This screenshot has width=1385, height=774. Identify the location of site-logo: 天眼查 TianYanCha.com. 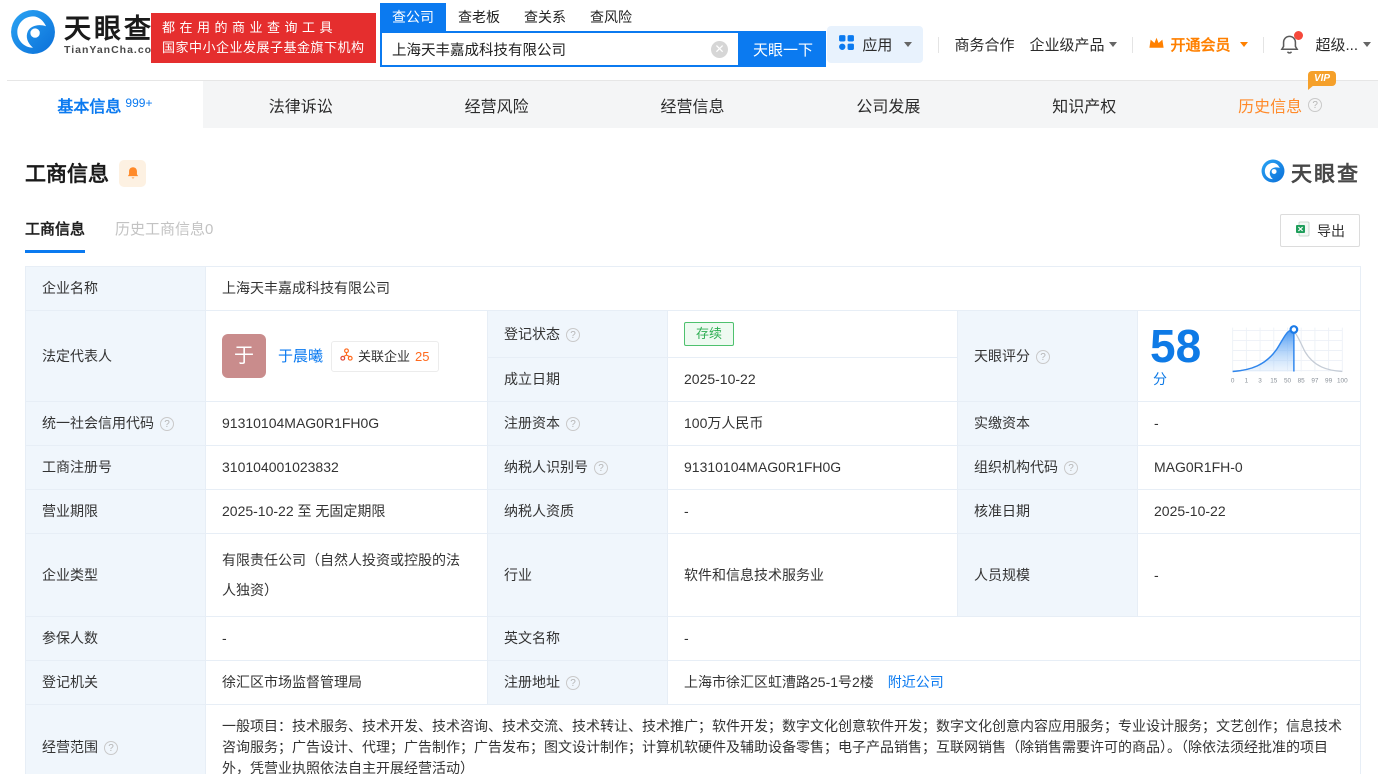
(86, 34).